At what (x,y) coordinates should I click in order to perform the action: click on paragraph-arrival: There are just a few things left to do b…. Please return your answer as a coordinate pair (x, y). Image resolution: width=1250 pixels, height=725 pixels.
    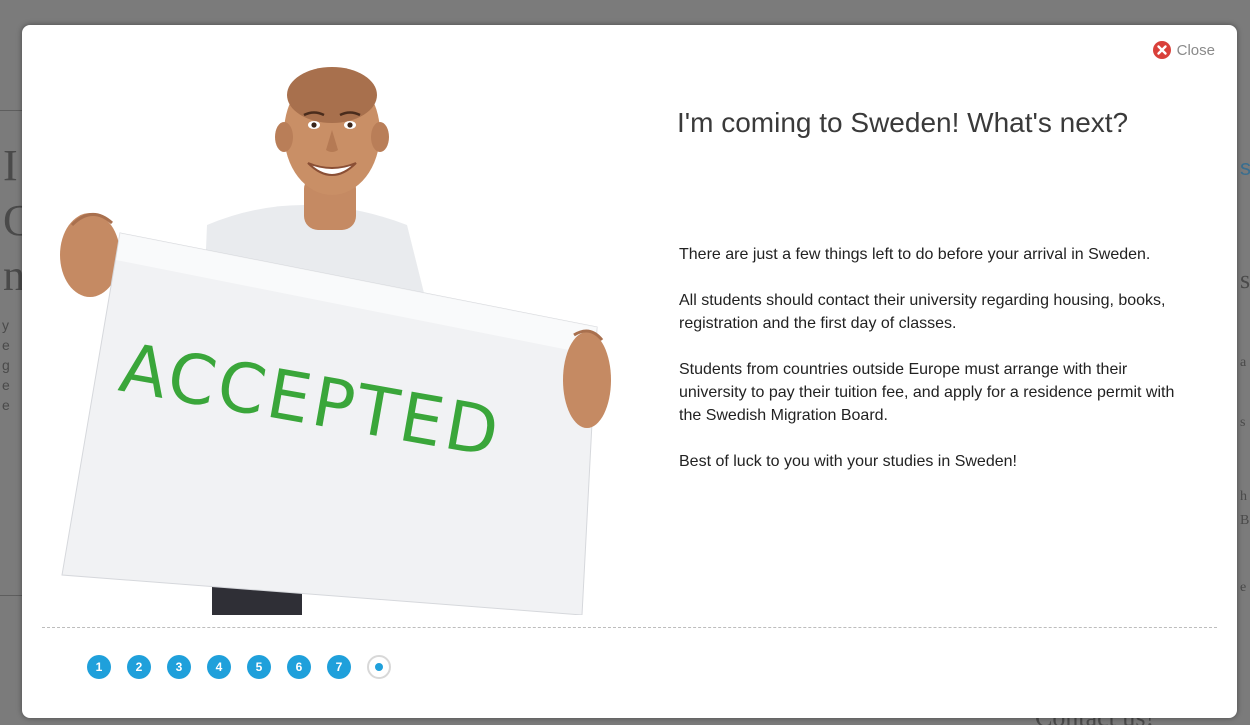
    Looking at the image, I should click on (915, 254).